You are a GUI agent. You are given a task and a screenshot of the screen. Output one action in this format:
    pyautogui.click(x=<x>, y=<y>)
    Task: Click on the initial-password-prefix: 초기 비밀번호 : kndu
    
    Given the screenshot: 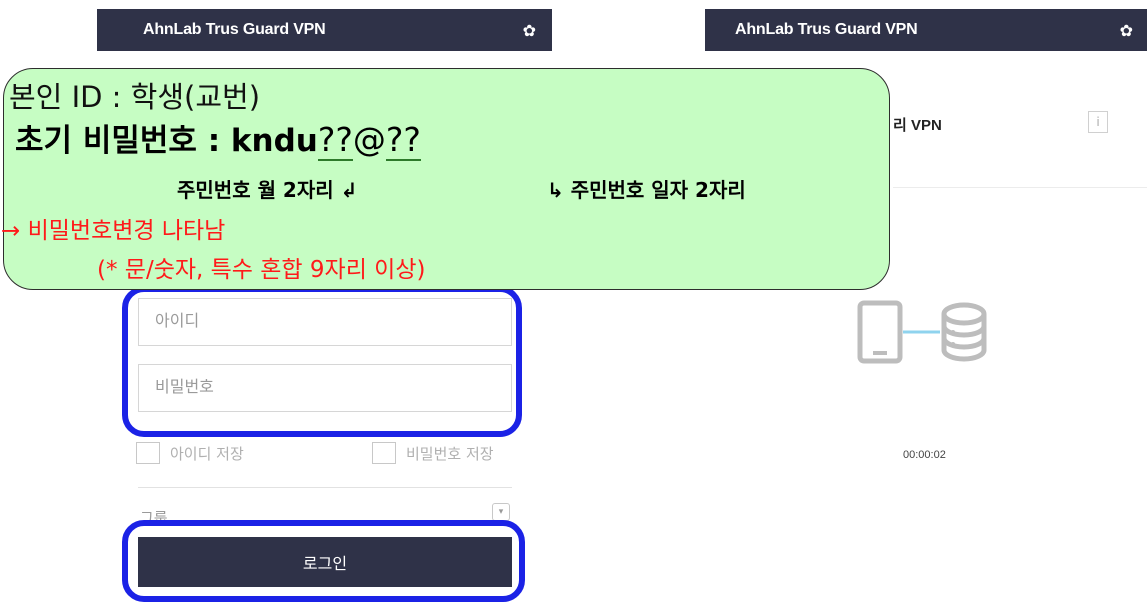 What is the action you would take?
    pyautogui.click(x=166, y=141)
    